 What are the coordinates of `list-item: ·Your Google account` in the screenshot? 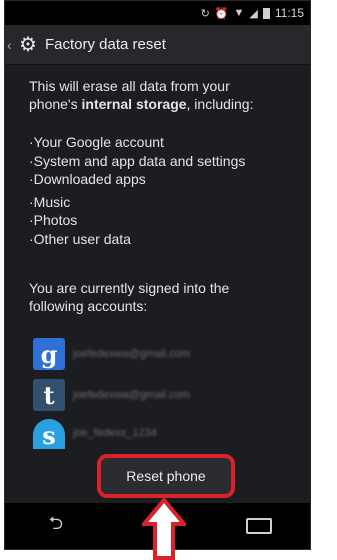 It's located at (96, 142).